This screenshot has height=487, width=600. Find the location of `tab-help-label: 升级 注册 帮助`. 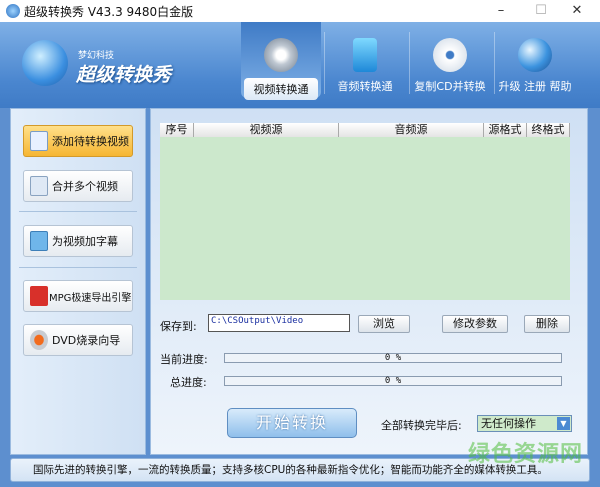

tab-help-label: 升级 注册 帮助 is located at coordinates (535, 86).